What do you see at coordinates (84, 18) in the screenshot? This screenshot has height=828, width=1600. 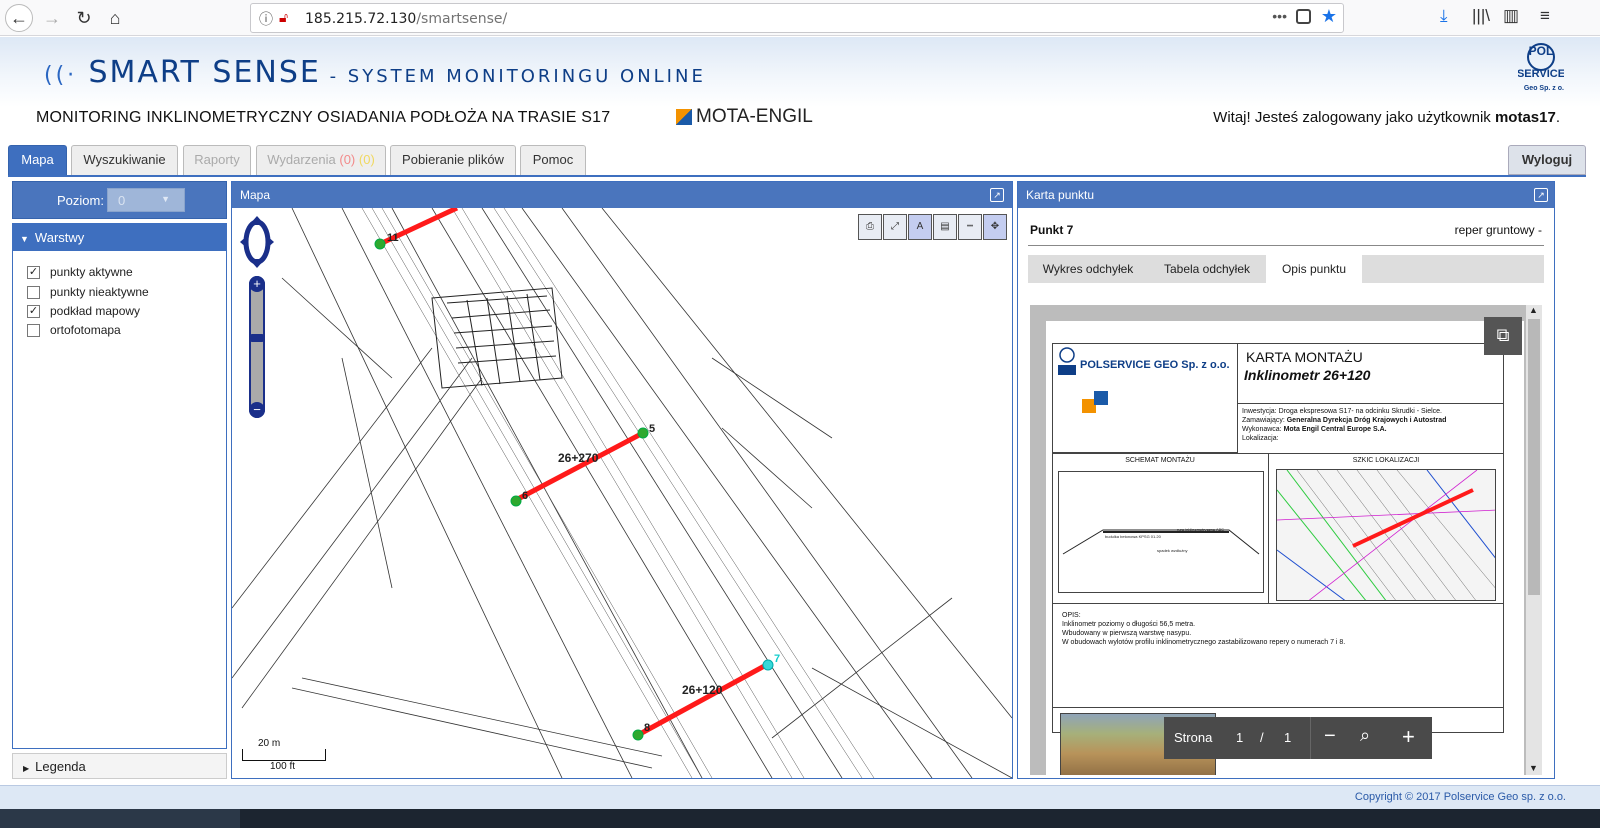 I see `reload-icon: ↻` at bounding box center [84, 18].